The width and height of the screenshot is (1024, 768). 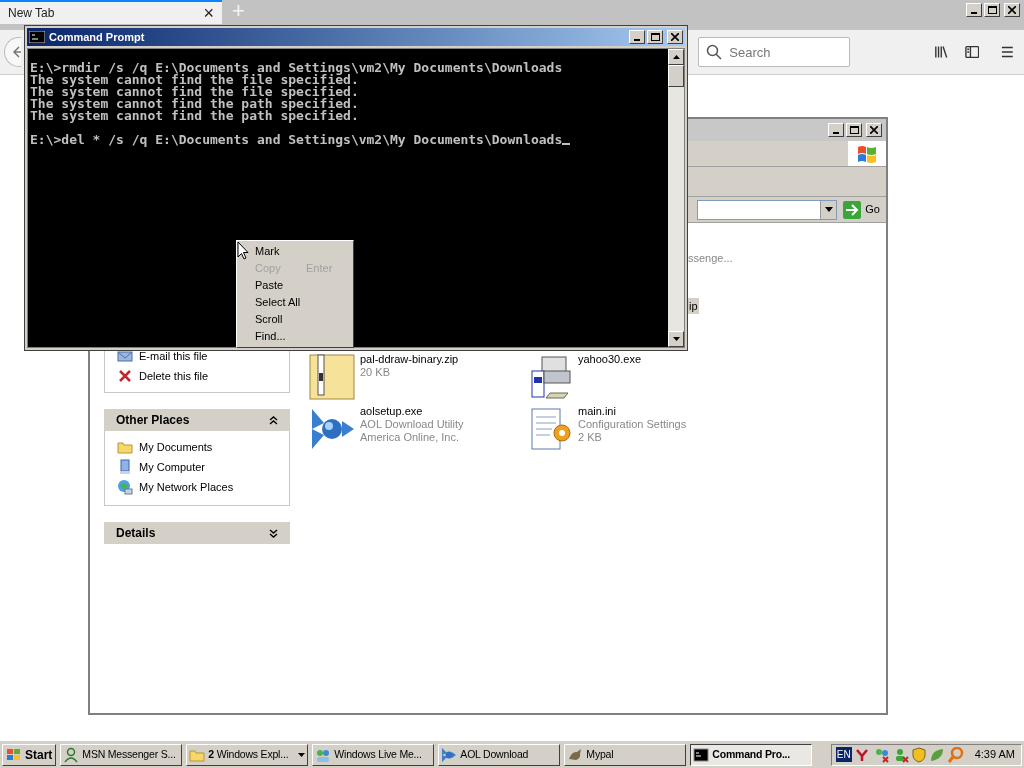 What do you see at coordinates (609, 359) in the screenshot?
I see `file-name: yahoo30.exe` at bounding box center [609, 359].